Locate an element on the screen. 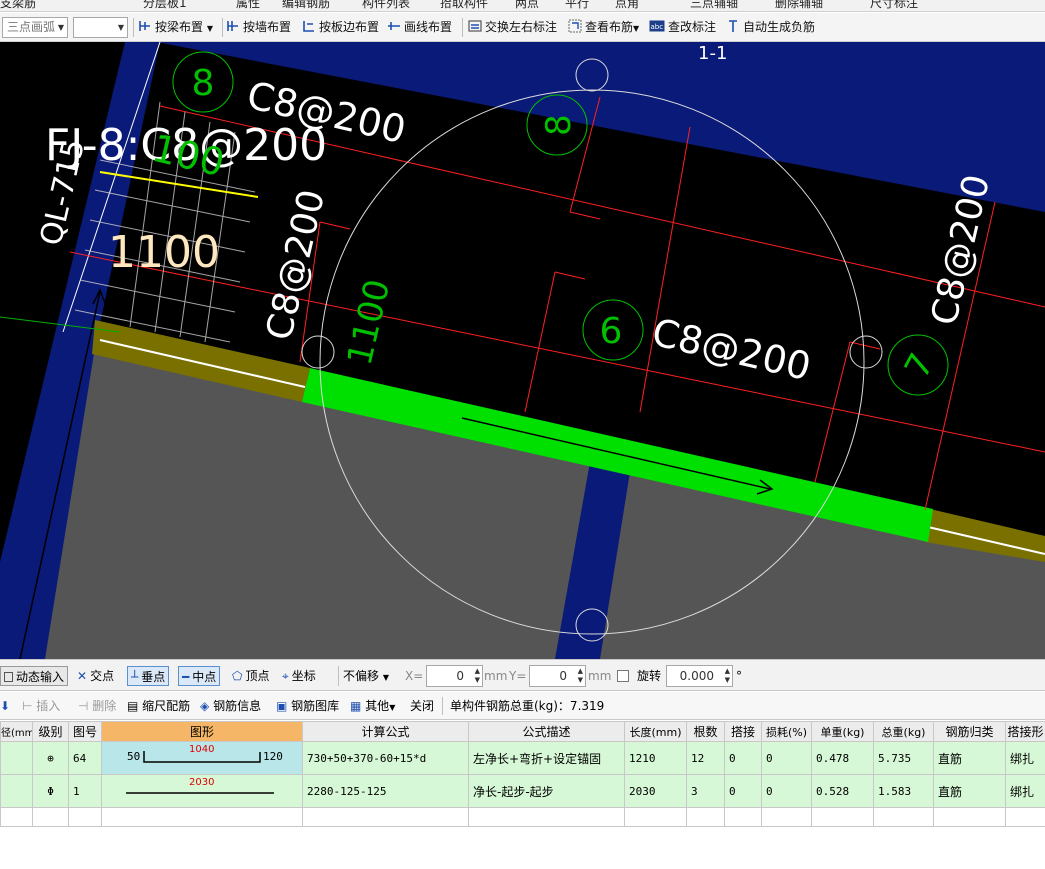  cell-count: 3 is located at coordinates (705, 791).